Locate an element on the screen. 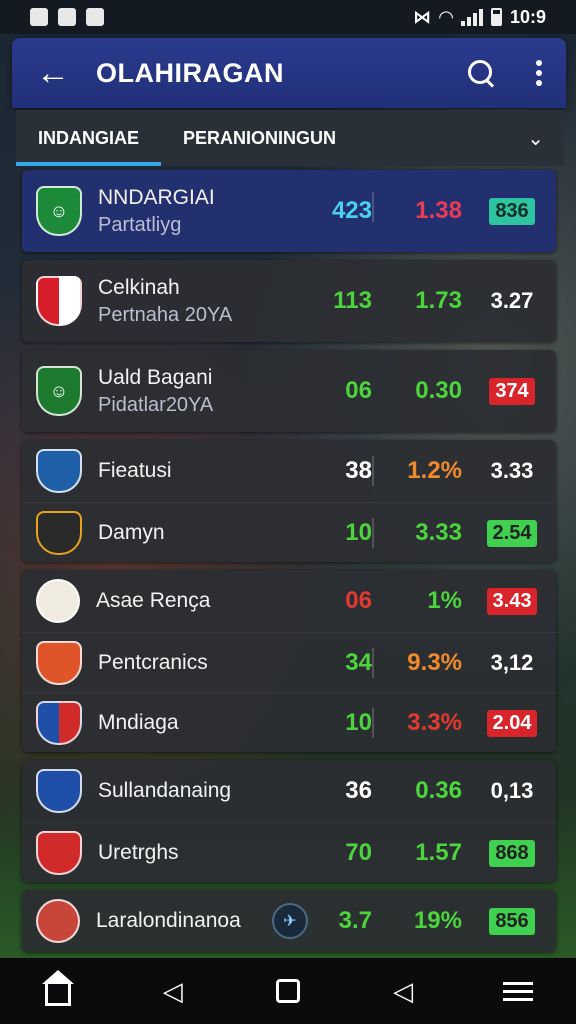  team-name: Pentcranics is located at coordinates (153, 662).